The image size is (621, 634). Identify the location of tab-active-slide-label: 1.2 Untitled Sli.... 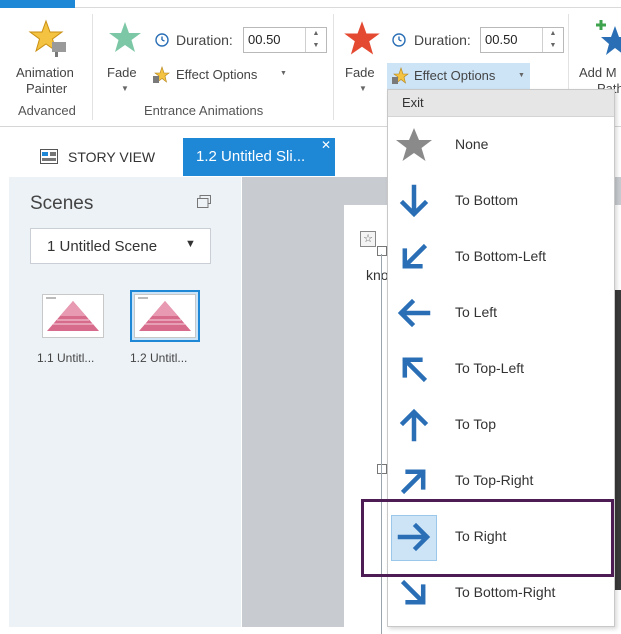
(251, 156).